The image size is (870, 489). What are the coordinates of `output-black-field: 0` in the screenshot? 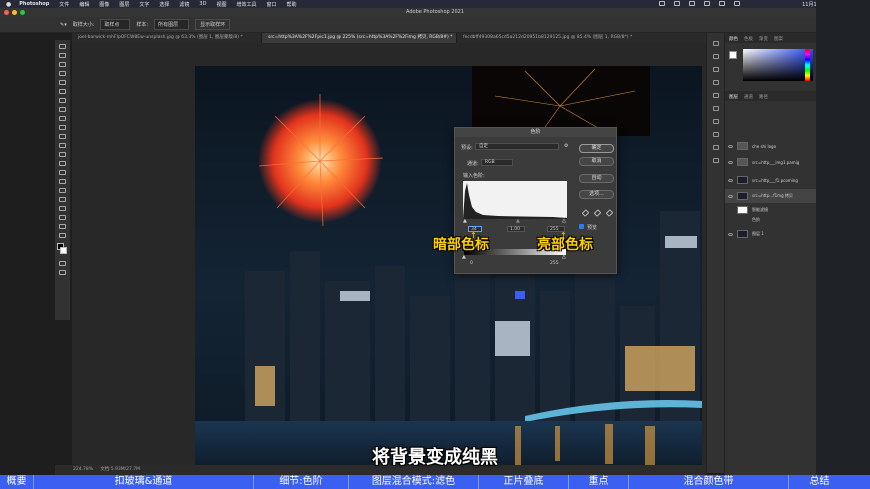 It's located at (473, 264).